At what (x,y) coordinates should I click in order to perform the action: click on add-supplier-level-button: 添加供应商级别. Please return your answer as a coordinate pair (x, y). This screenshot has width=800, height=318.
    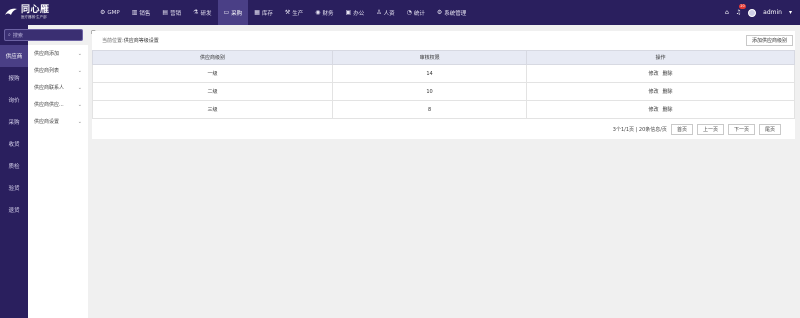
    Looking at the image, I should click on (769, 40).